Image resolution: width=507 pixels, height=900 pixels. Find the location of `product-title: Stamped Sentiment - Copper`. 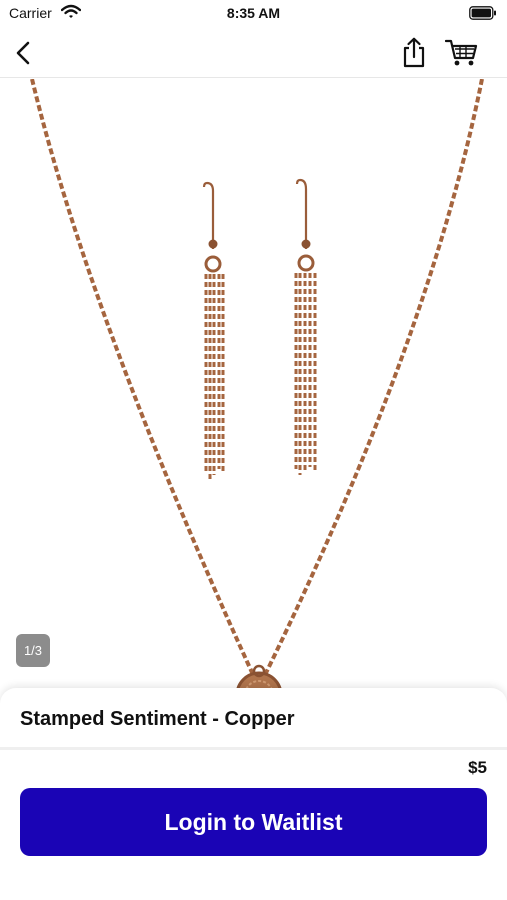

product-title: Stamped Sentiment - Copper is located at coordinates (157, 719).